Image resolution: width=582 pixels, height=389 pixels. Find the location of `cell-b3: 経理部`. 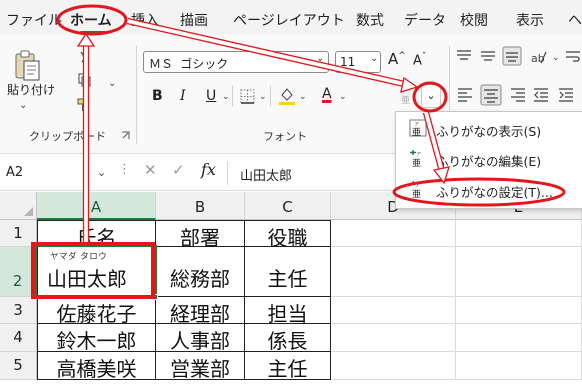

cell-b3: 経理部 is located at coordinates (200, 311).